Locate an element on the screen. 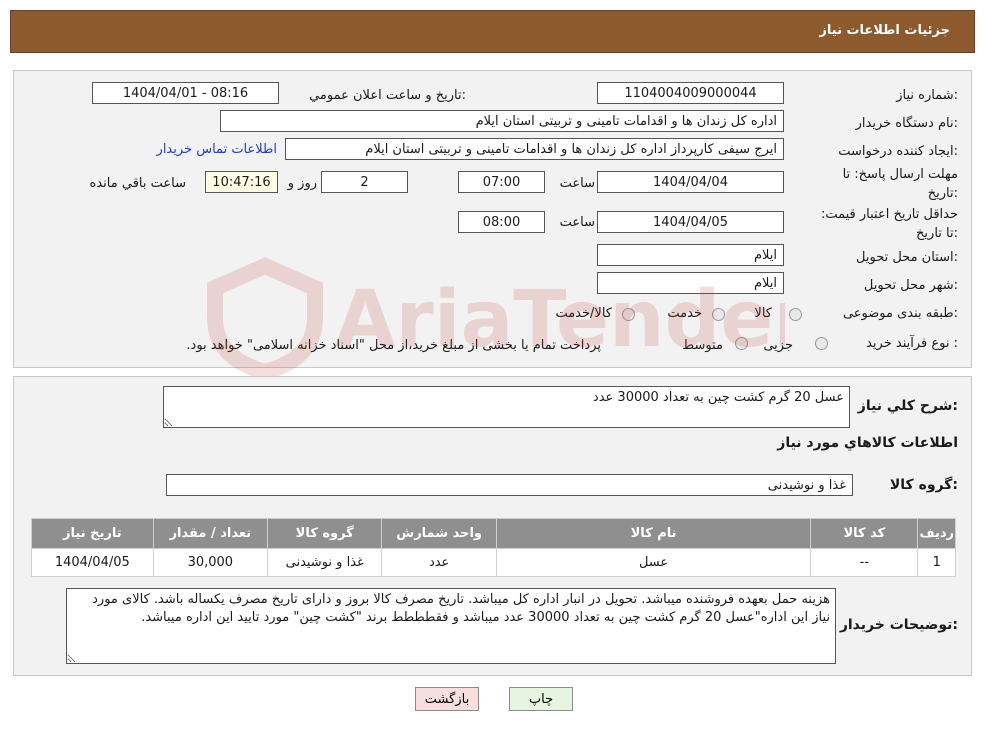  validity-label: حداقل تاریخ اعتبار قیمت: تا تاریخ: is located at coordinates (889, 224).